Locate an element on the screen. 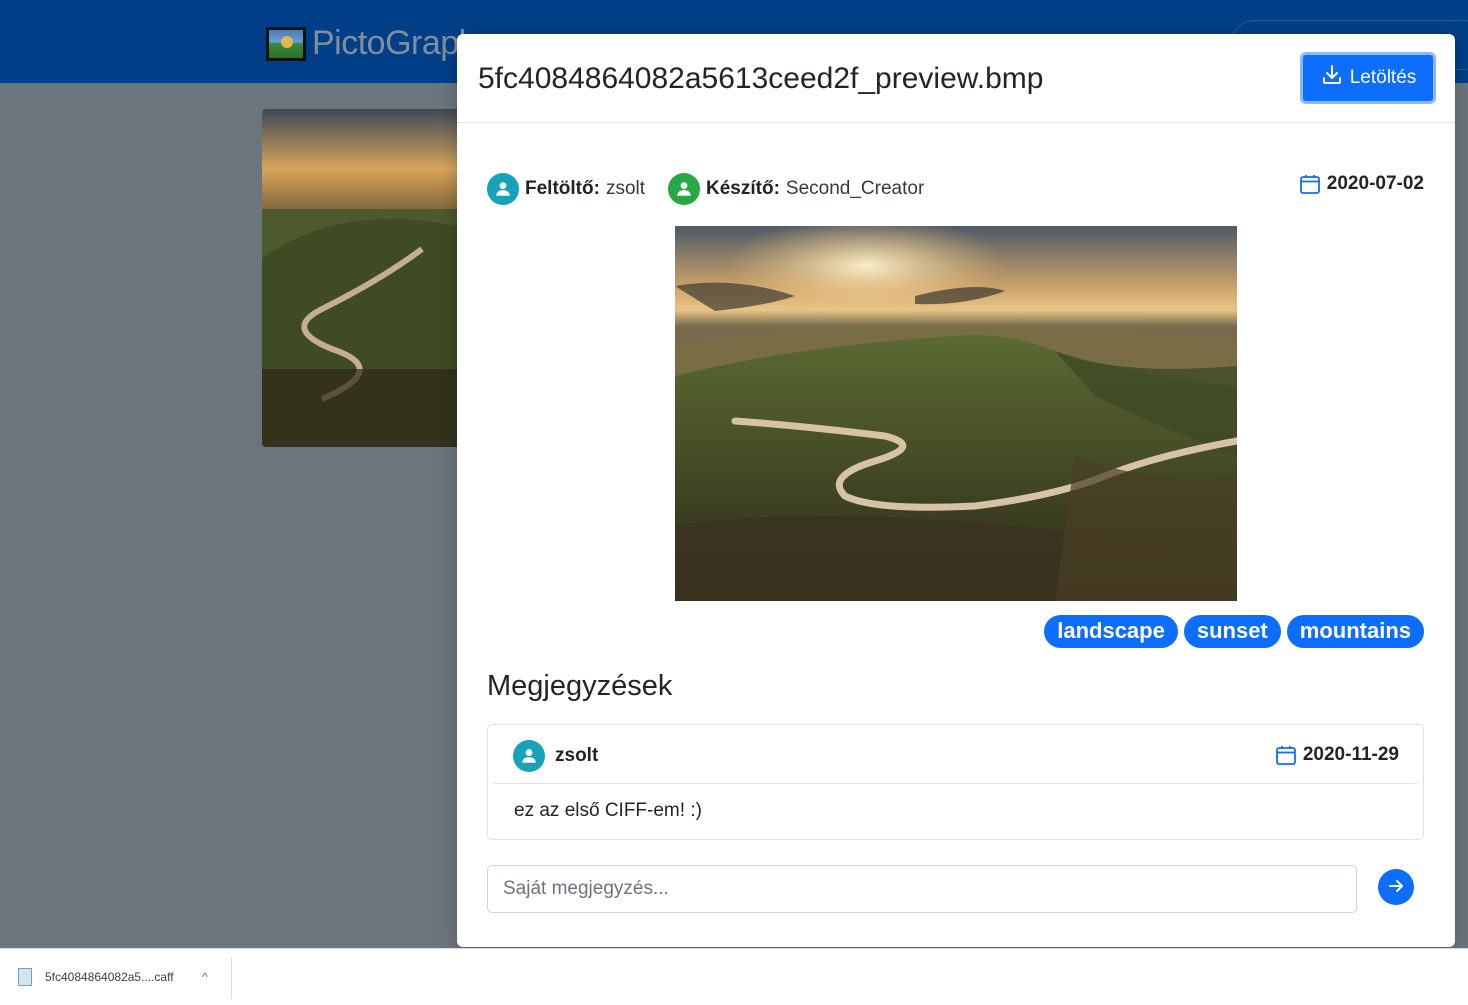  comments-title: Megjegyzések is located at coordinates (580, 686).